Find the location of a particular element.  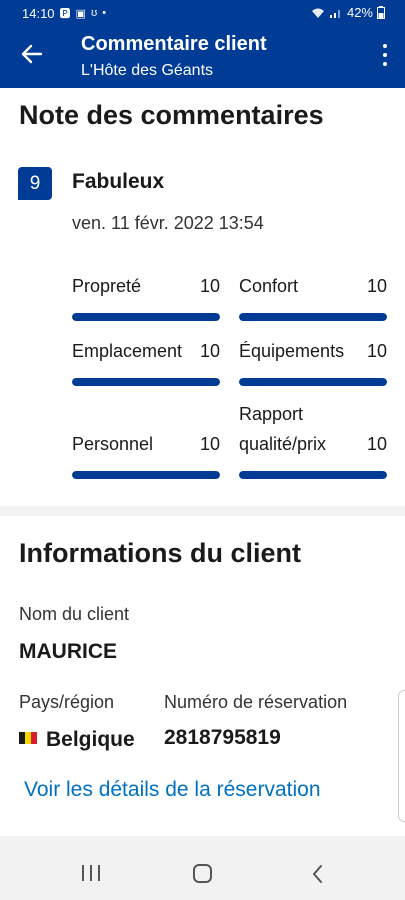

category-label: Confort is located at coordinates (269, 286).